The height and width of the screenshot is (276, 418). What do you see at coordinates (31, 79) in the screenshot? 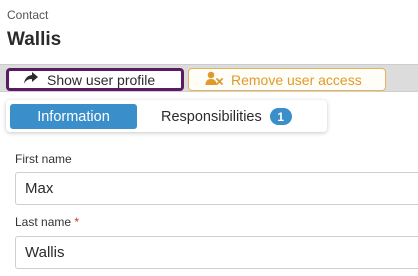
I see `share-arrow-icon` at bounding box center [31, 79].